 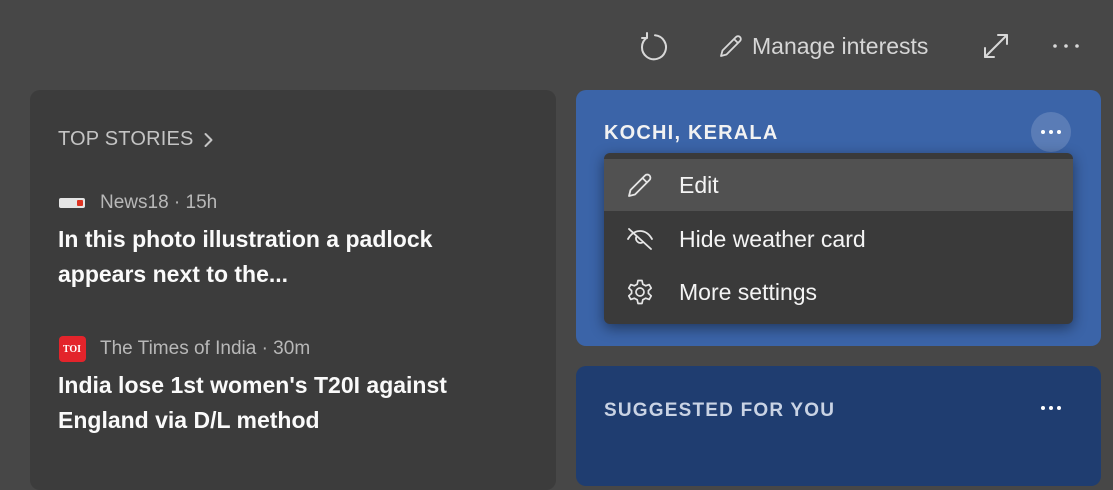 I want to click on menu-item-label: More settings, so click(x=748, y=291).